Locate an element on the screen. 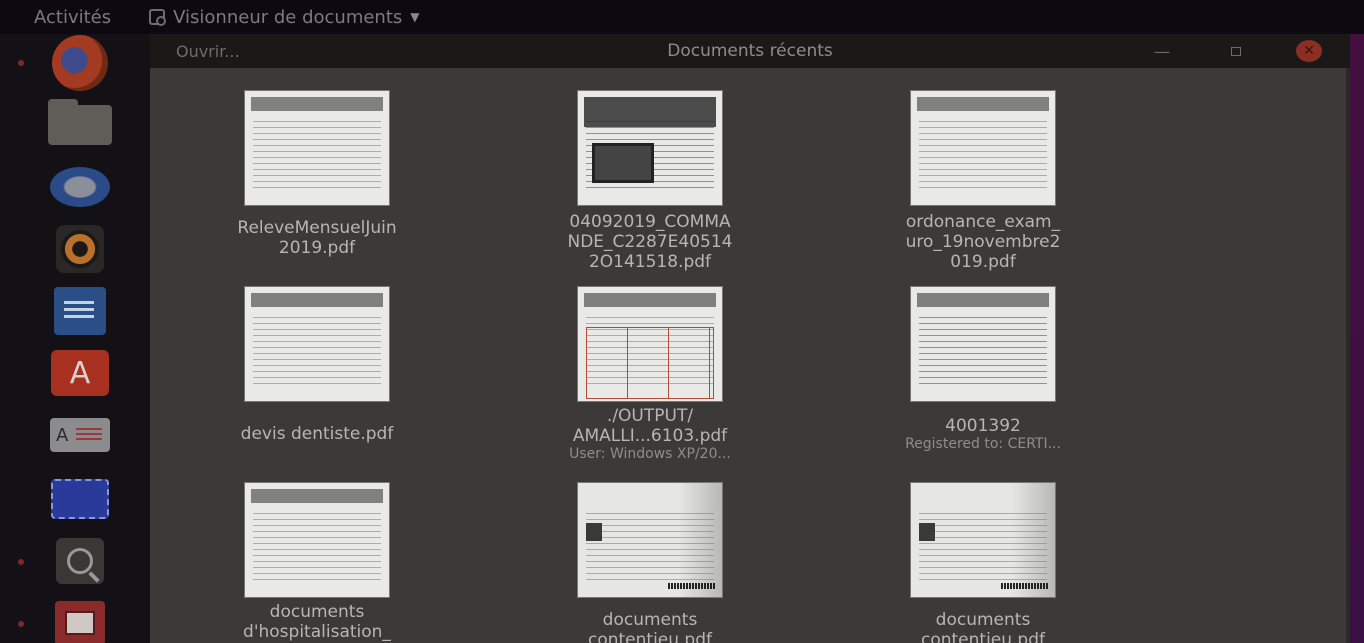 The image size is (1364, 643). dock-item-search is located at coordinates (80, 561).